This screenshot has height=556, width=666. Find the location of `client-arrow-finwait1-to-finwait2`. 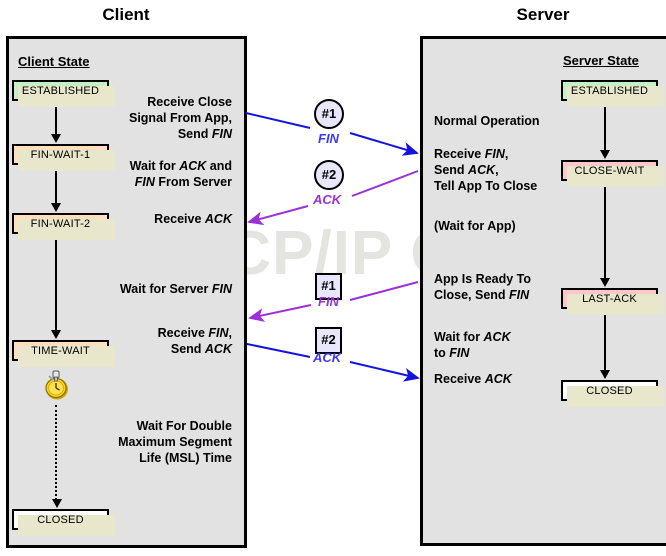

client-arrow-finwait1-to-finwait2 is located at coordinates (56, 190).